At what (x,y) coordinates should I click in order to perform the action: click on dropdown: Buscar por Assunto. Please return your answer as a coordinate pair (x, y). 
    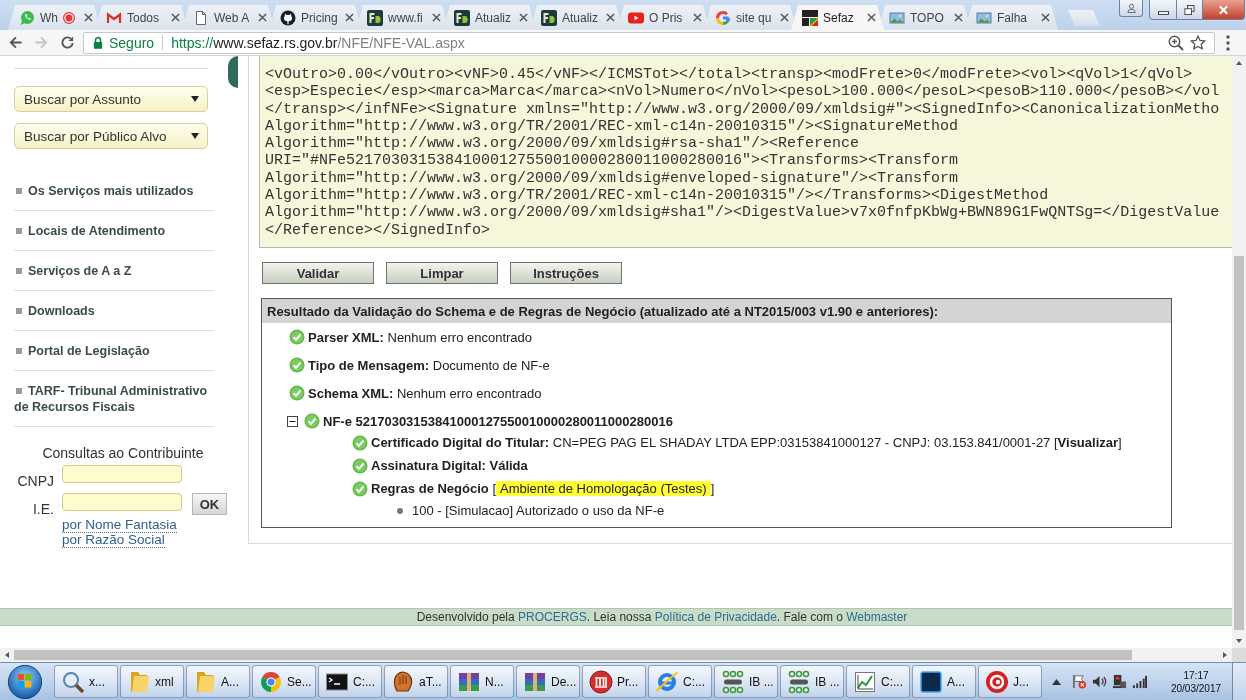
    Looking at the image, I should click on (111, 99).